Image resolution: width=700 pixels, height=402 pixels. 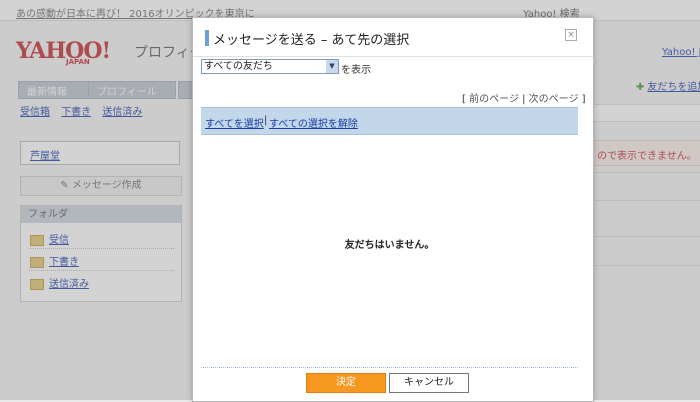 What do you see at coordinates (346, 383) in the screenshot?
I see `confirm-button: 決定` at bounding box center [346, 383].